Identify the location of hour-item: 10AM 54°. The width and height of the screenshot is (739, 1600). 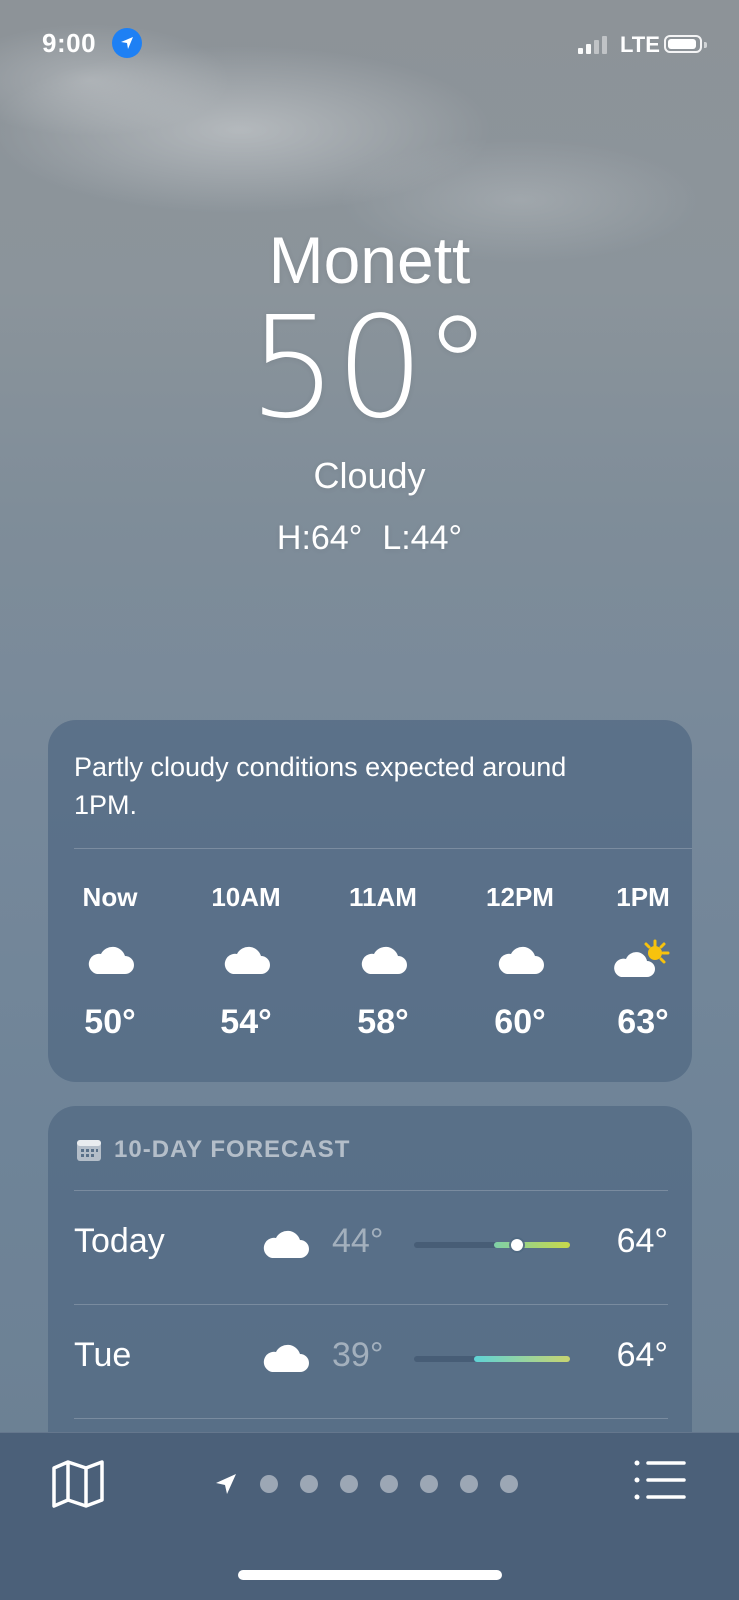
(246, 961).